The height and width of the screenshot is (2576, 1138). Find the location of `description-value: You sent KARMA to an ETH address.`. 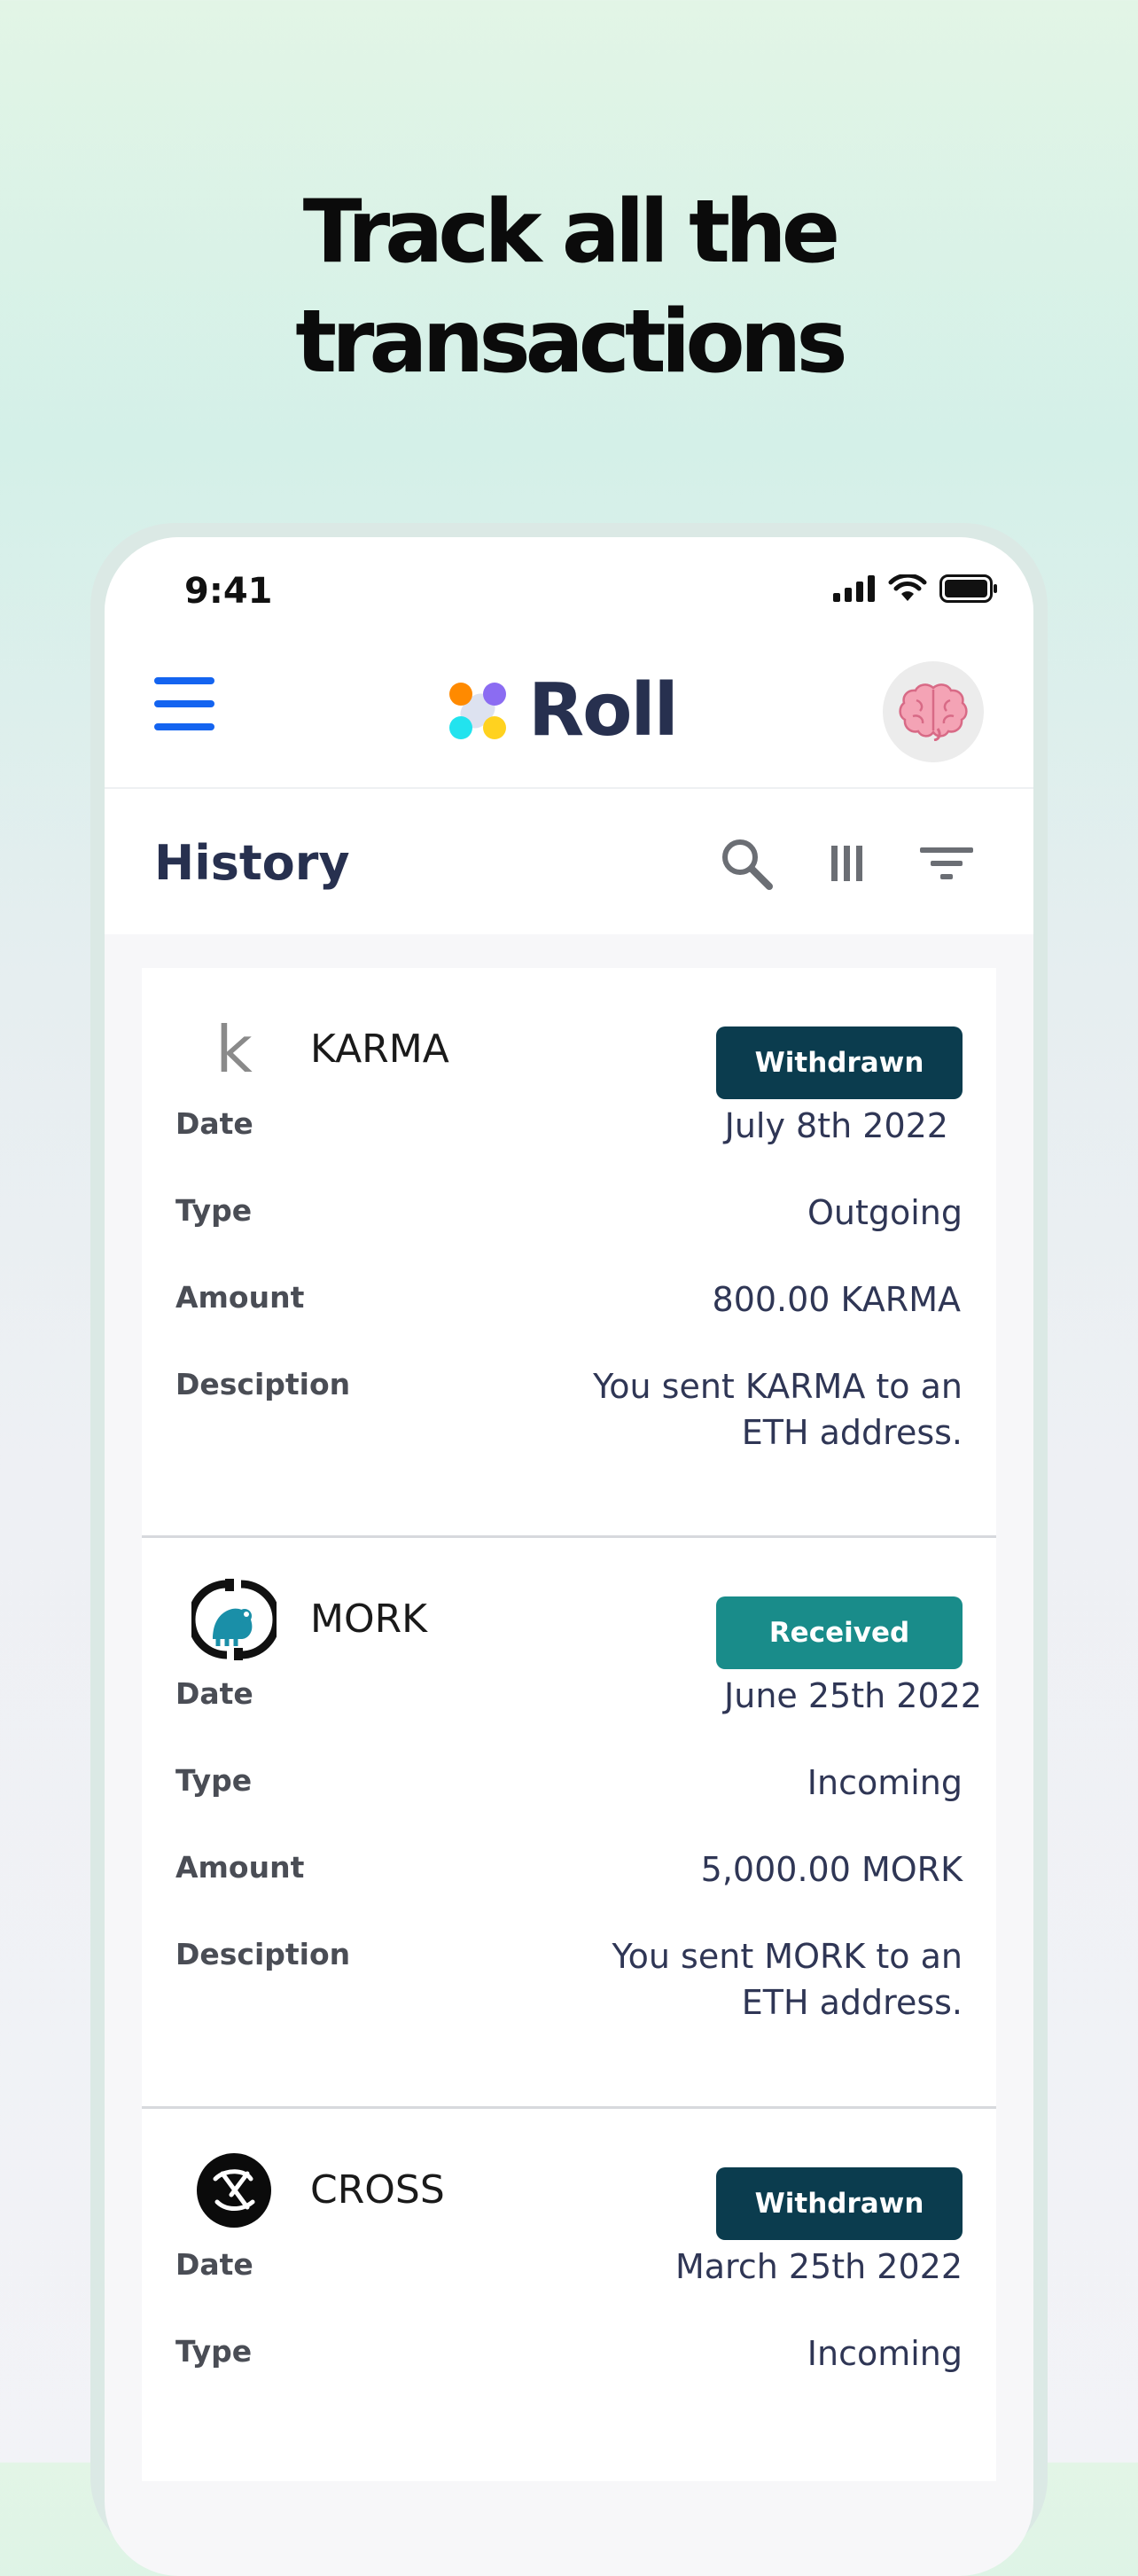

description-value: You sent KARMA to an ETH address. is located at coordinates (778, 1409).